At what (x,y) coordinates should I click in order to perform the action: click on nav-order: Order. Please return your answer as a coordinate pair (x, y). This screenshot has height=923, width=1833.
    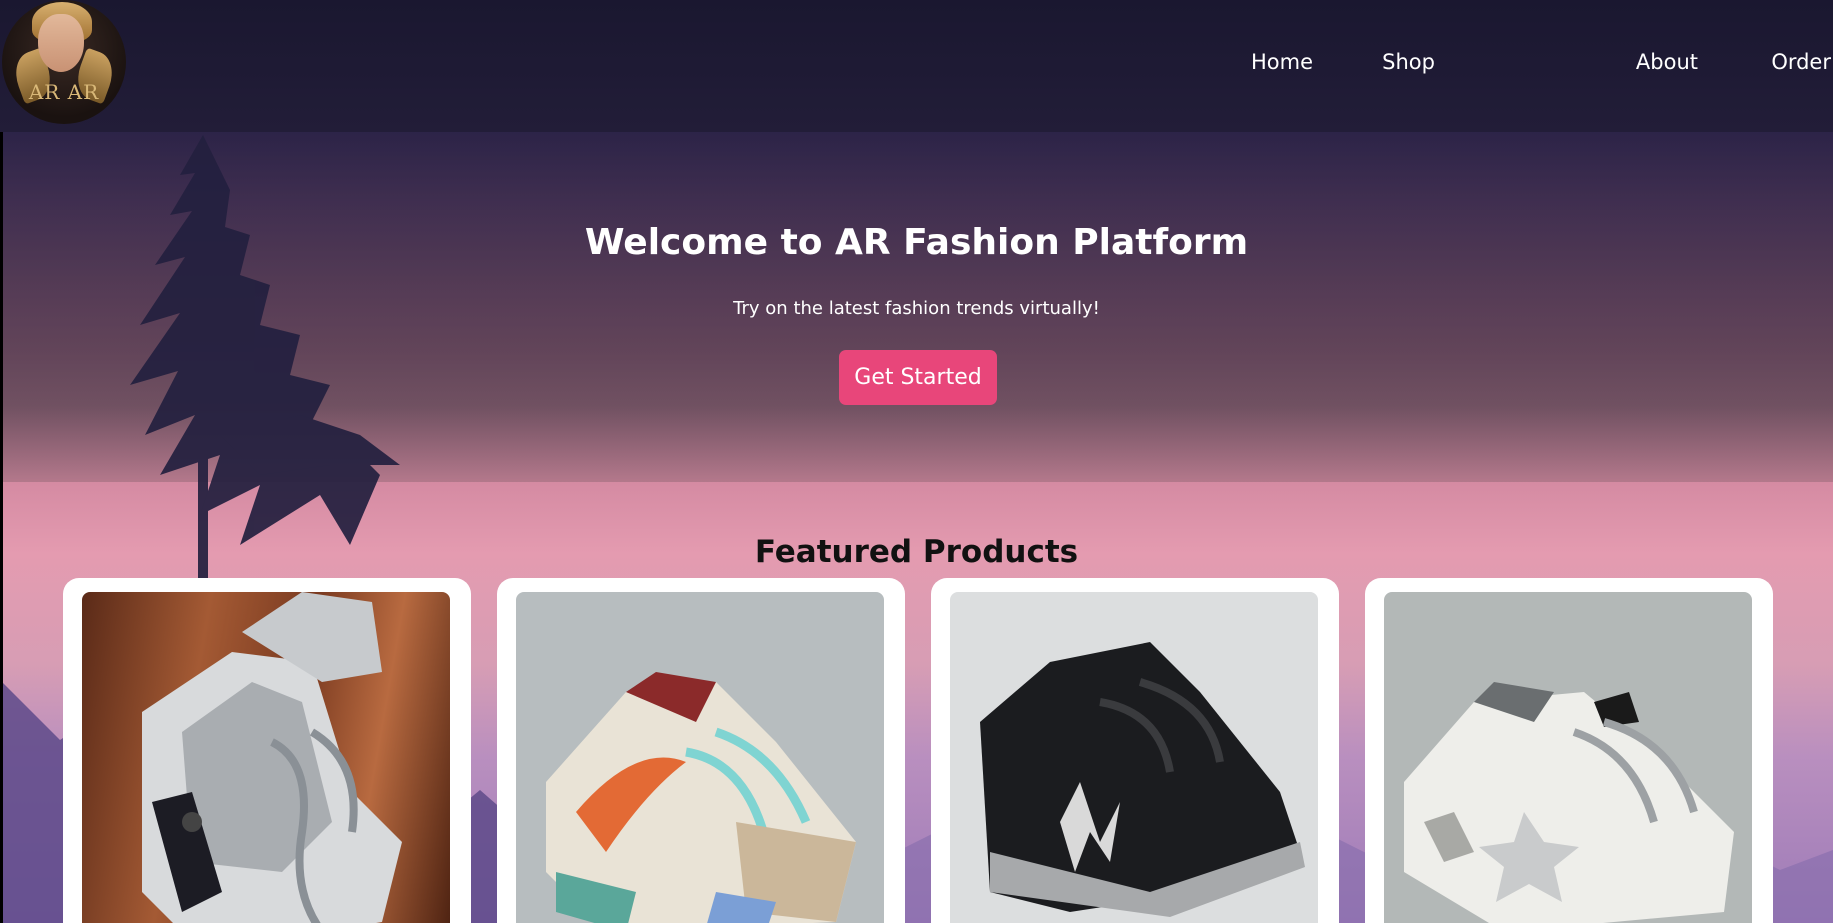
    Looking at the image, I should click on (1801, 62).